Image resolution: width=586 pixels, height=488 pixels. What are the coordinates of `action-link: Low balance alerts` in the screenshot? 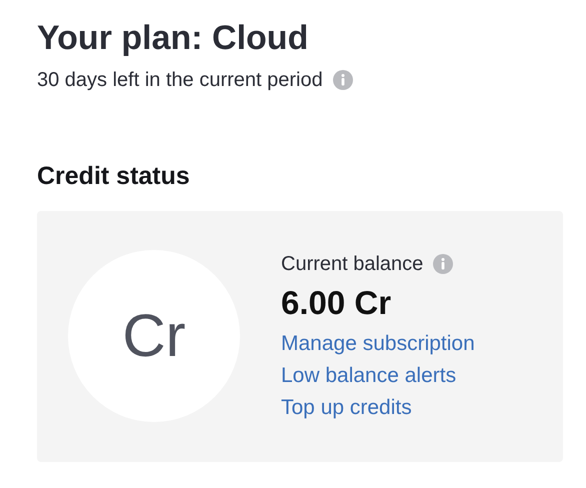 It's located at (378, 376).